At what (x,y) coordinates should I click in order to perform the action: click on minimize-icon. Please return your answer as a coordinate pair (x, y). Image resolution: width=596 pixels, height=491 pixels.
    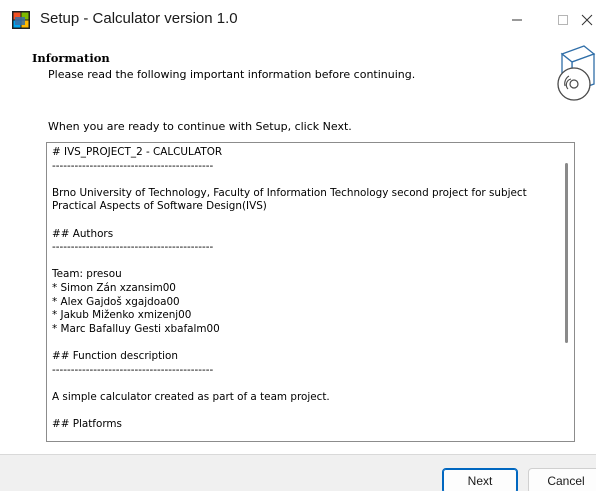
    Looking at the image, I should click on (517, 20).